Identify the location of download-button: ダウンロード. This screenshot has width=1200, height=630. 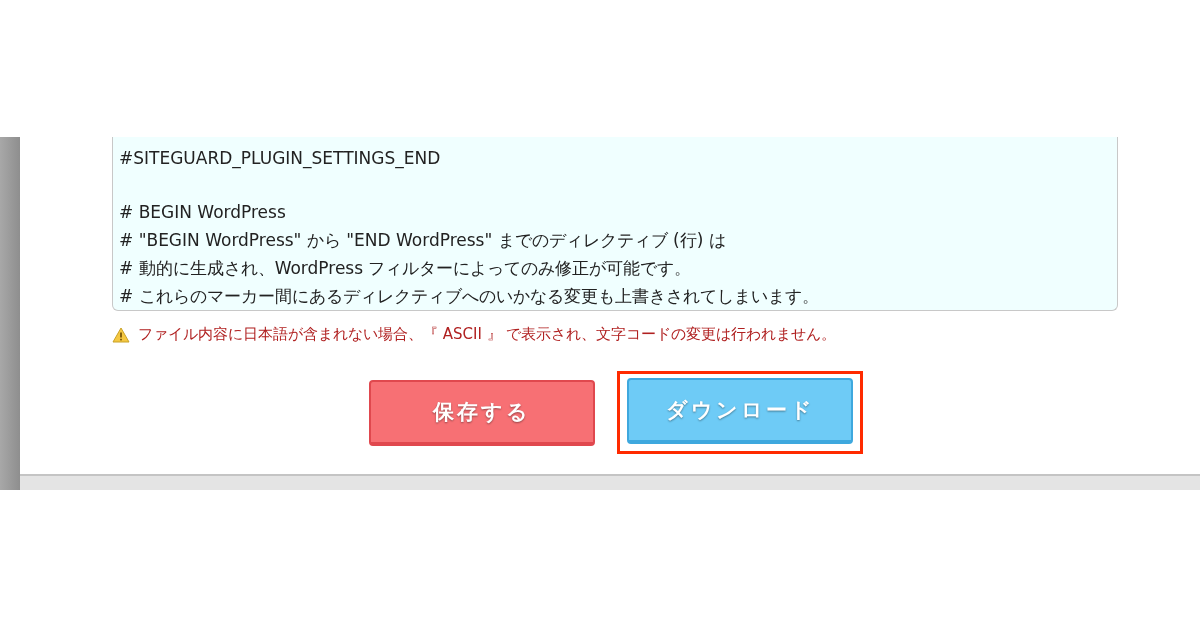
(740, 411).